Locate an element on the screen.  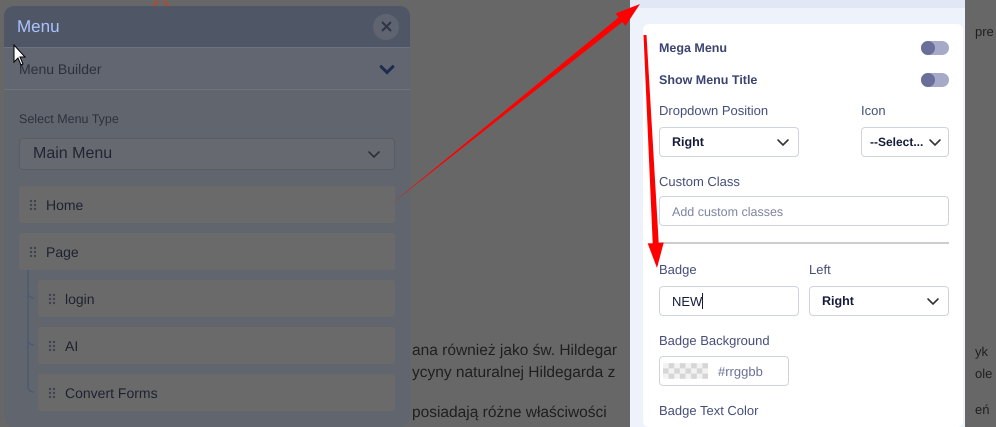
close-icon is located at coordinates (386, 26).